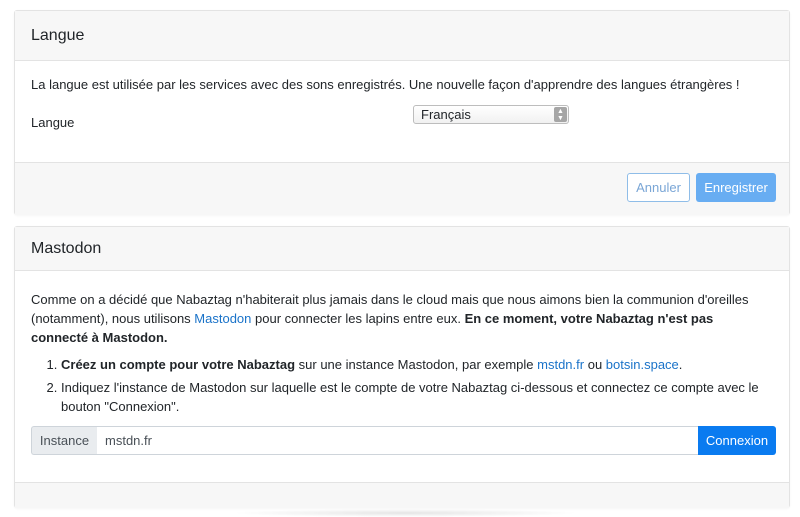 The width and height of the screenshot is (800, 517). What do you see at coordinates (658, 187) in the screenshot?
I see `cancel-button: Annuler` at bounding box center [658, 187].